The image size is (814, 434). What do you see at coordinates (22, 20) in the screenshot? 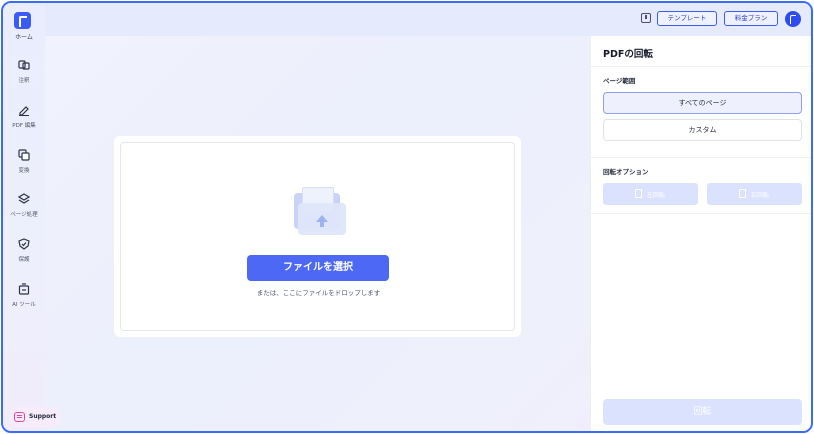
I see `app-logo-icon` at bounding box center [22, 20].